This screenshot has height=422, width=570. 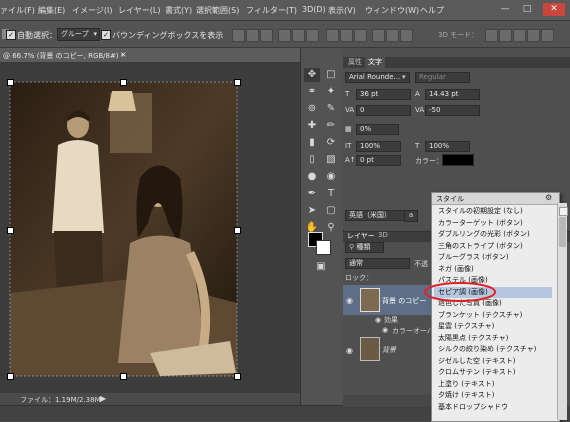 What do you see at coordinates (150, 55) in the screenshot?
I see `document-tab: @ 66.7% (背景 のコピー, RGB/8#) * ×` at bounding box center [150, 55].